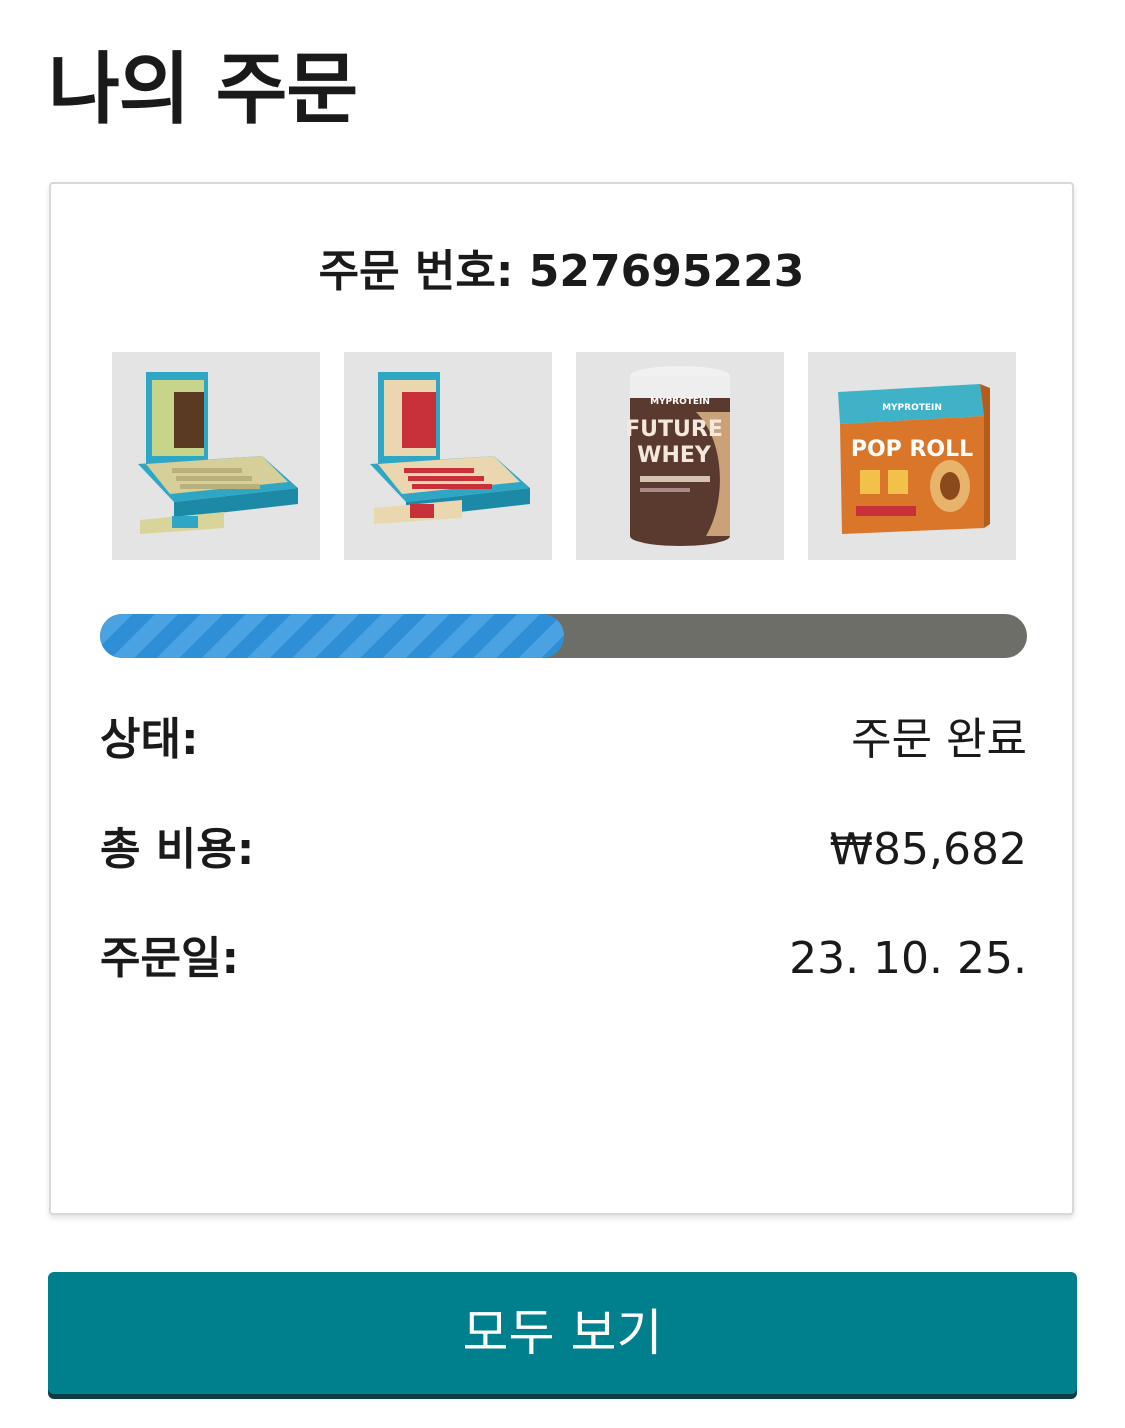  What do you see at coordinates (563, 959) in the screenshot?
I see `order-date-row: 주문일: 23. 10. 25.` at bounding box center [563, 959].